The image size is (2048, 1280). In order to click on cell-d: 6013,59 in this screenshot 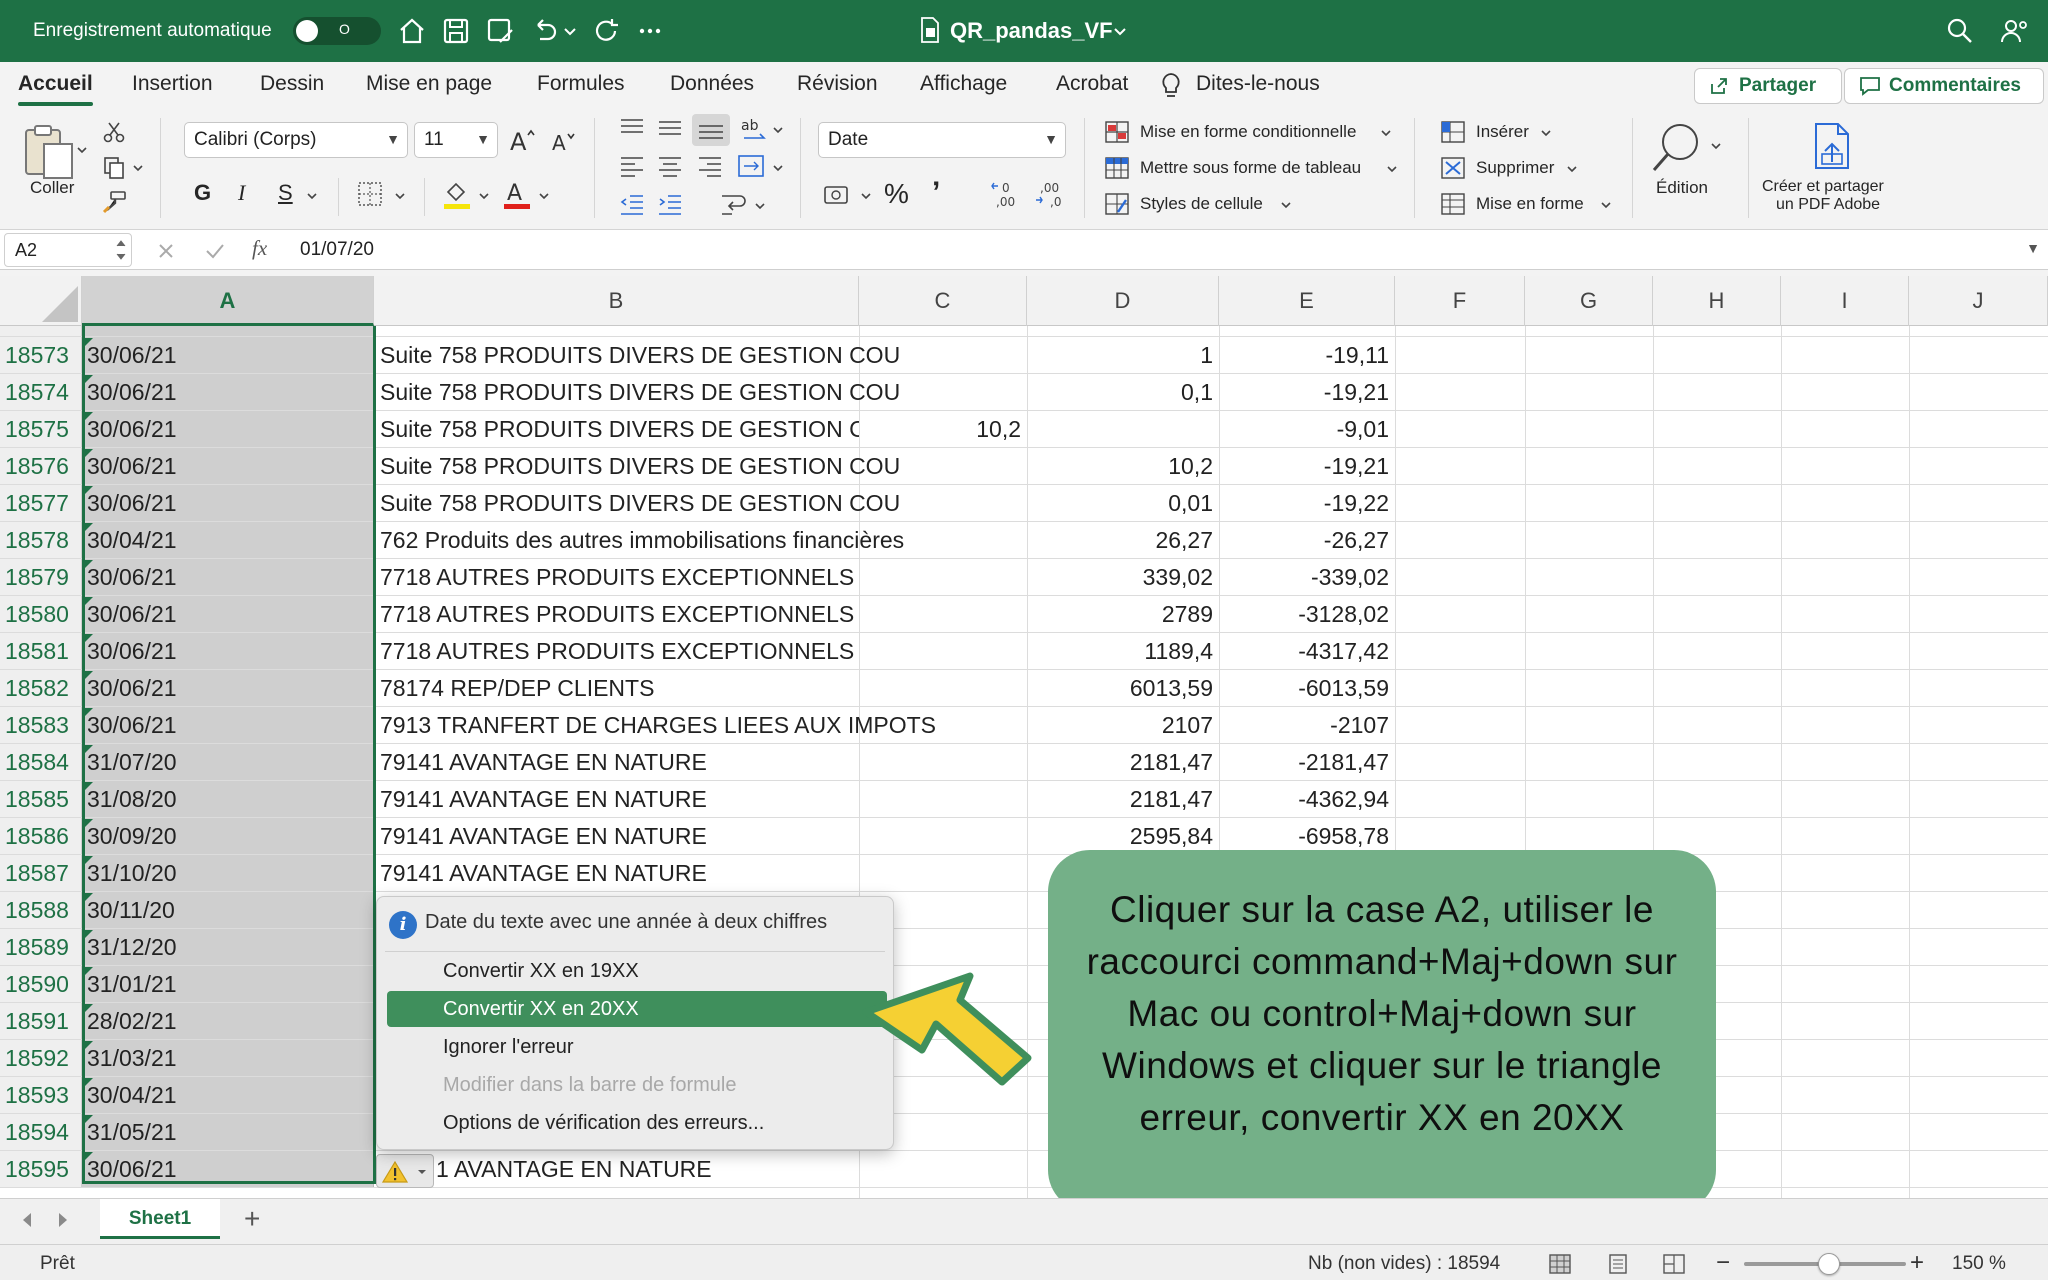, I will do `click(1123, 688)`.